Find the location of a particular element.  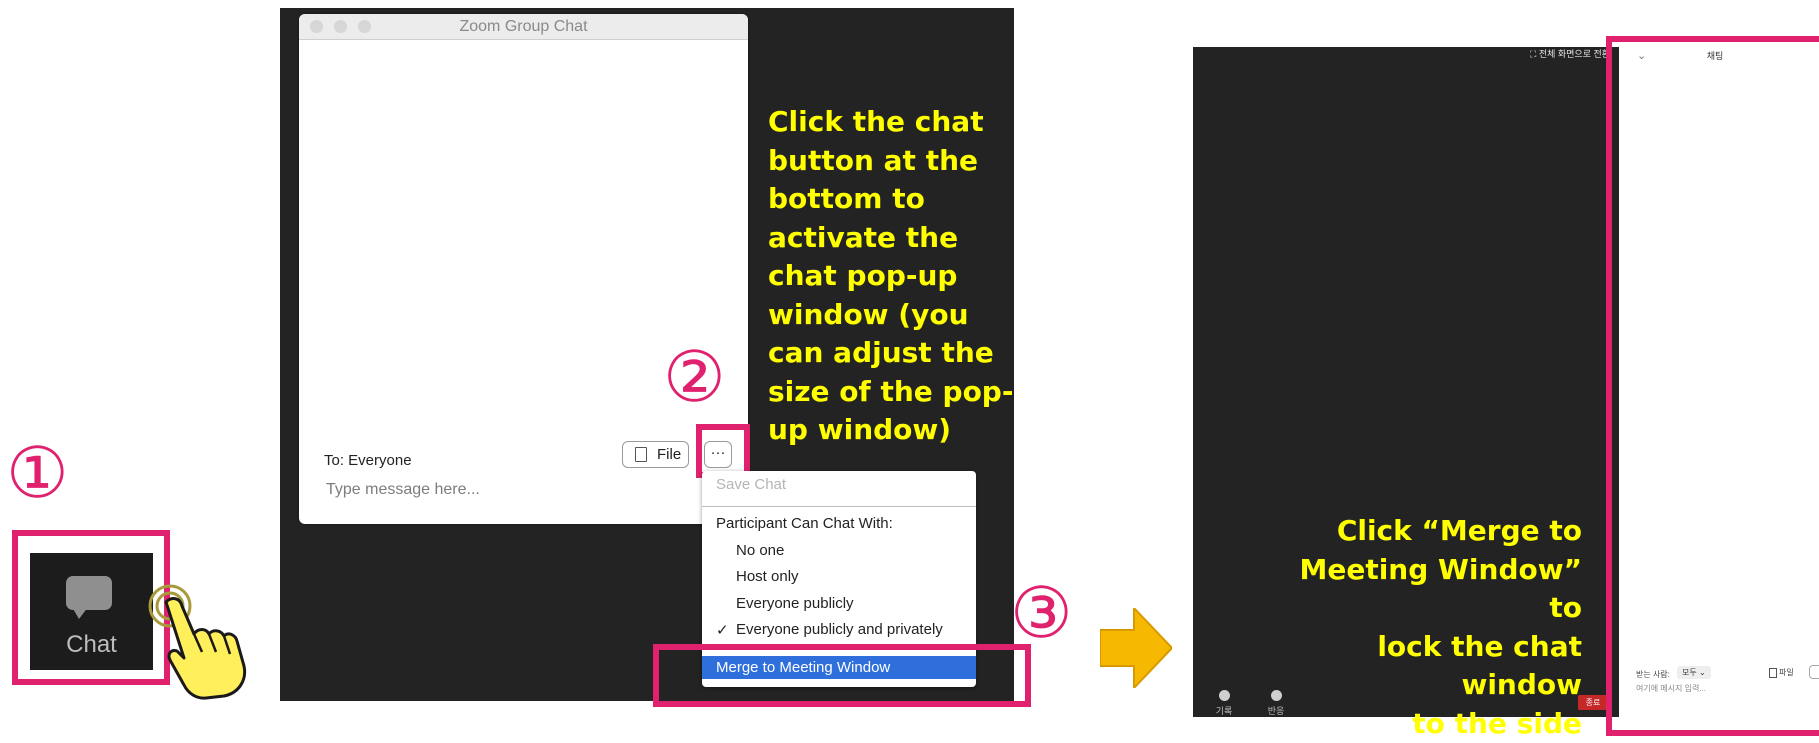

checkmark-icon: ✓ is located at coordinates (722, 630).